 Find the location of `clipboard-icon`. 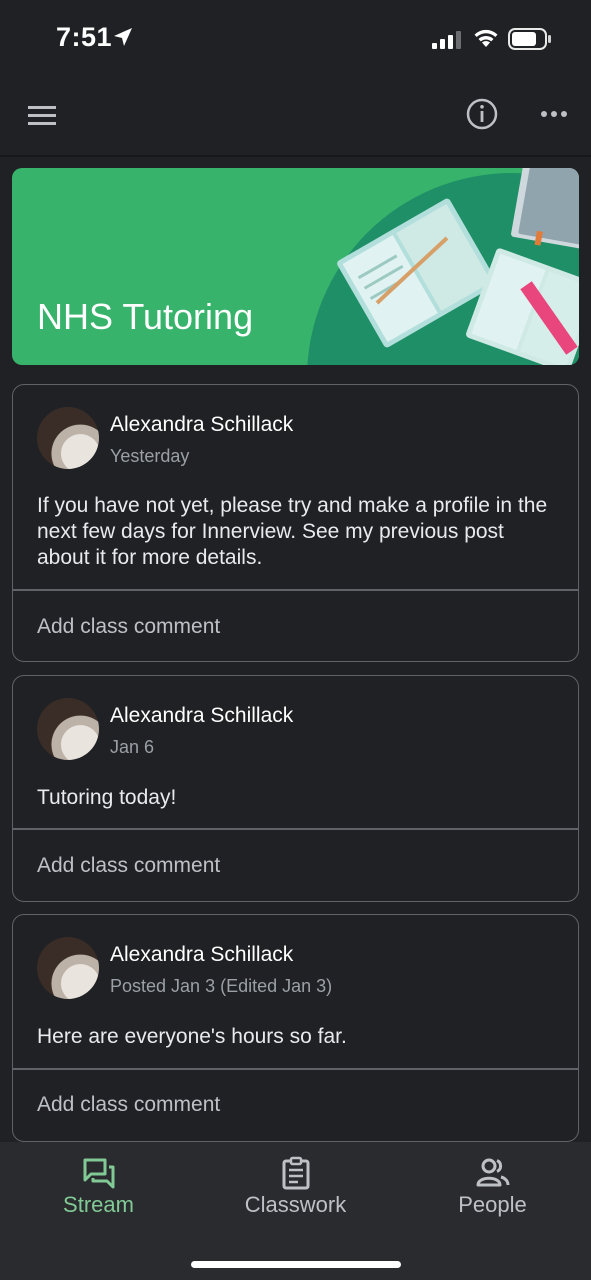

clipboard-icon is located at coordinates (295, 1173).